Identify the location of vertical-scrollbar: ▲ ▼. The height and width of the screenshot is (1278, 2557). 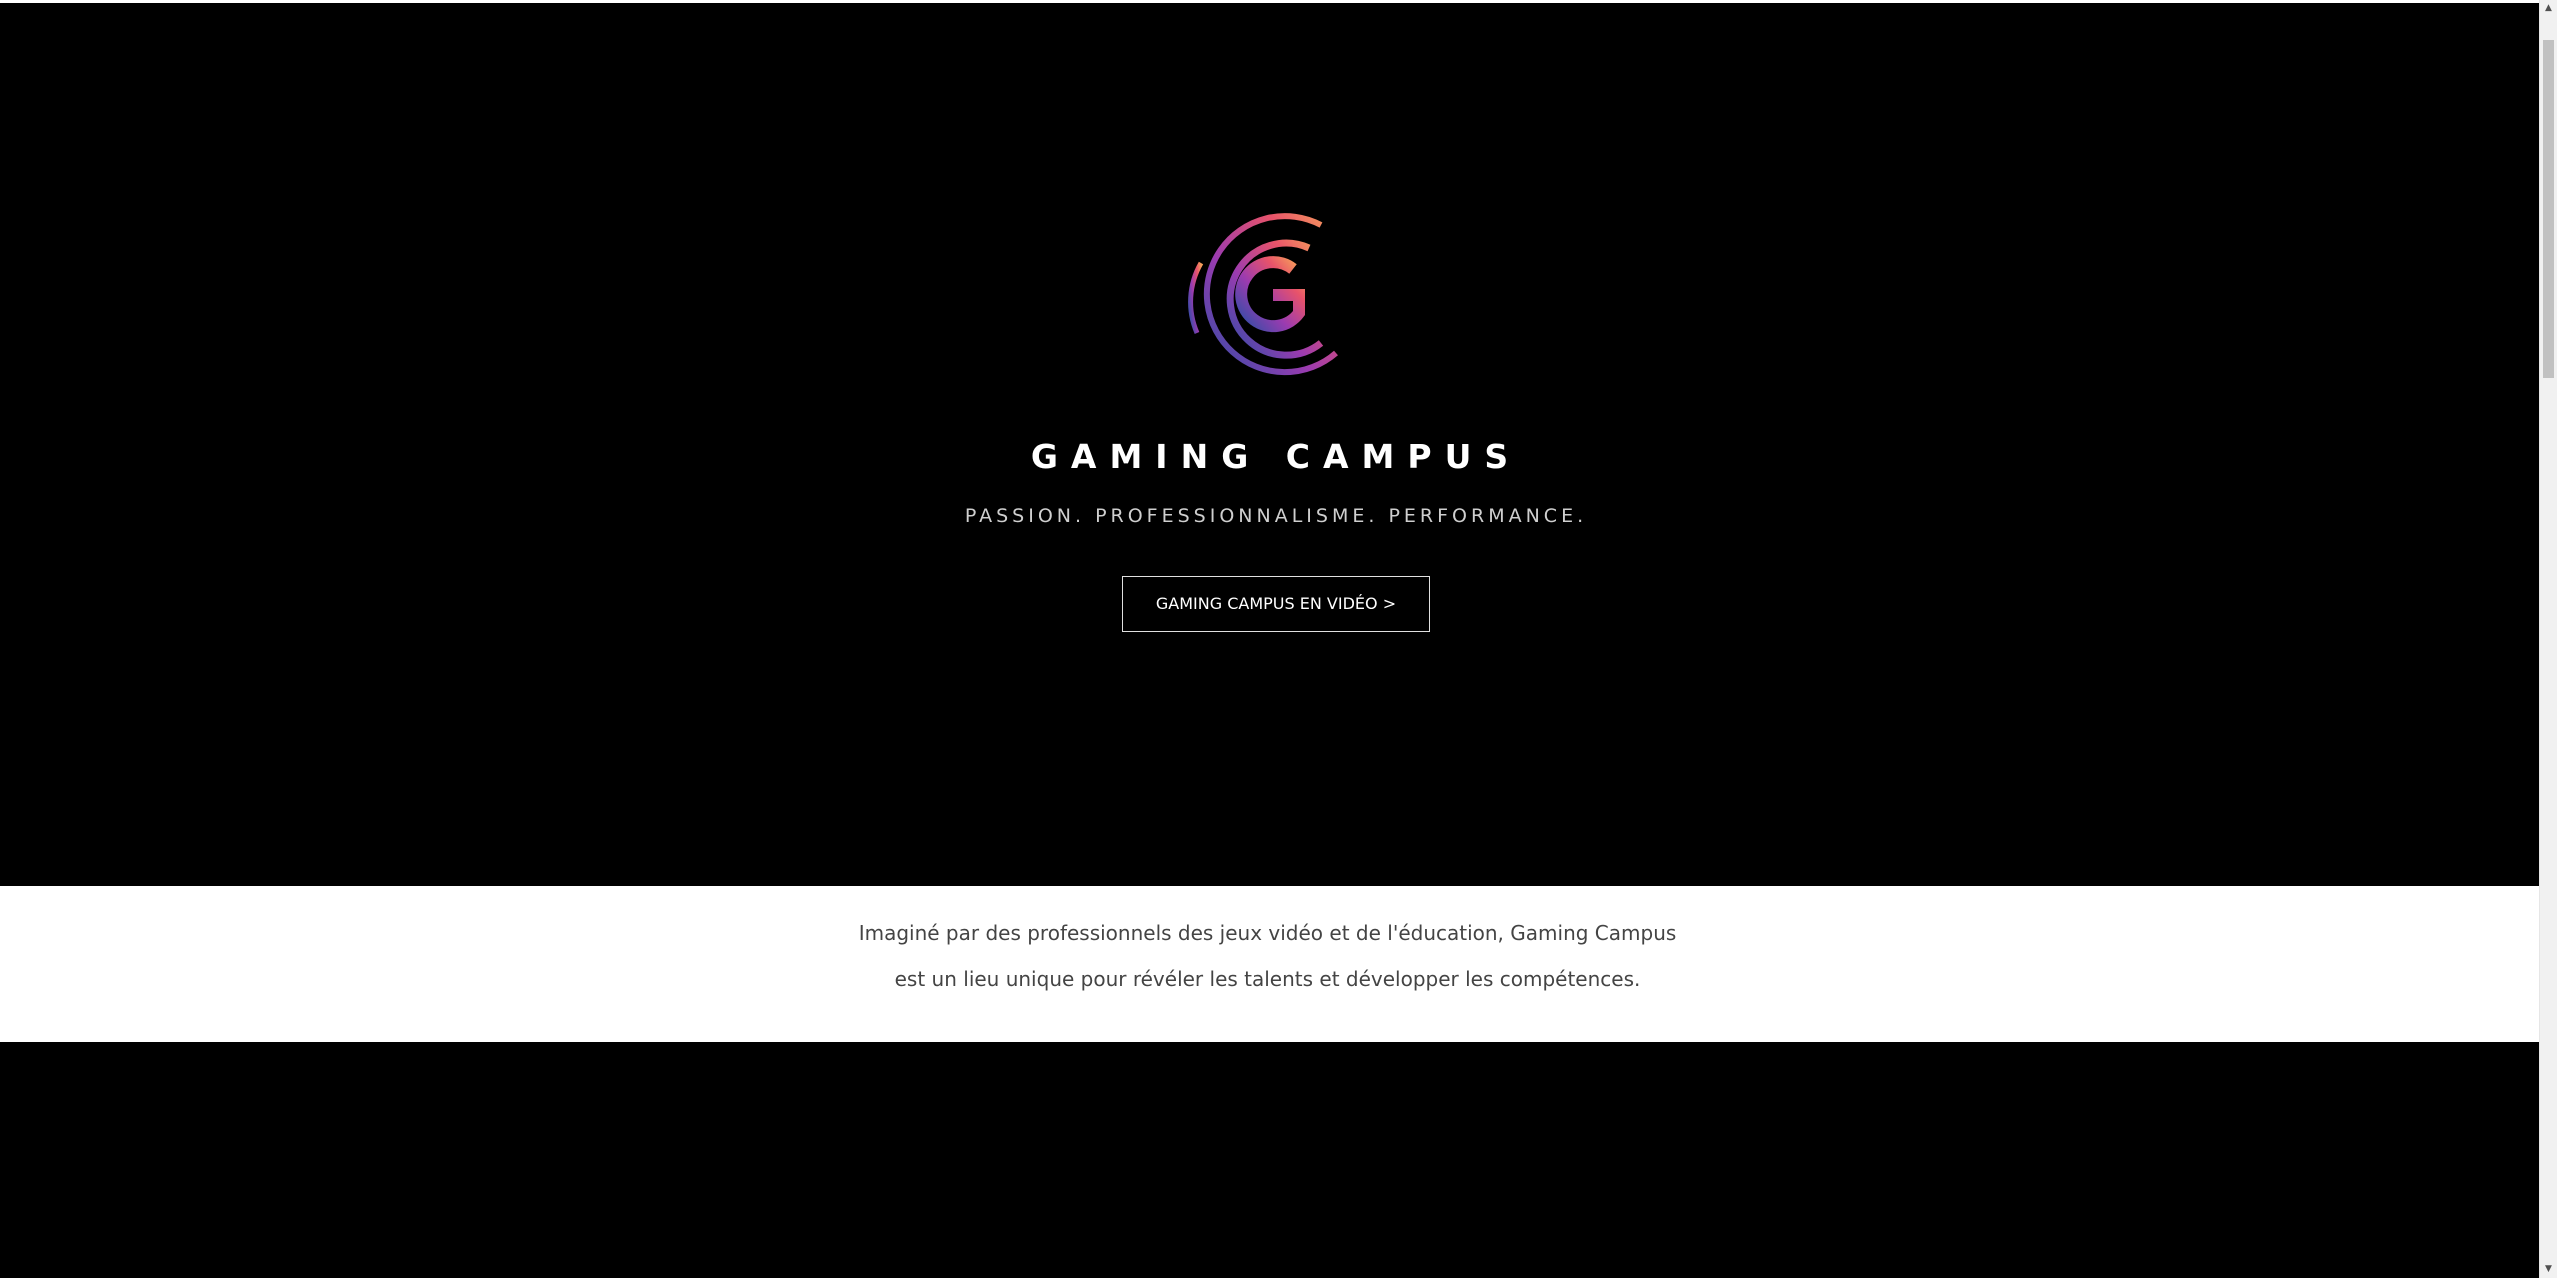
(2548, 639).